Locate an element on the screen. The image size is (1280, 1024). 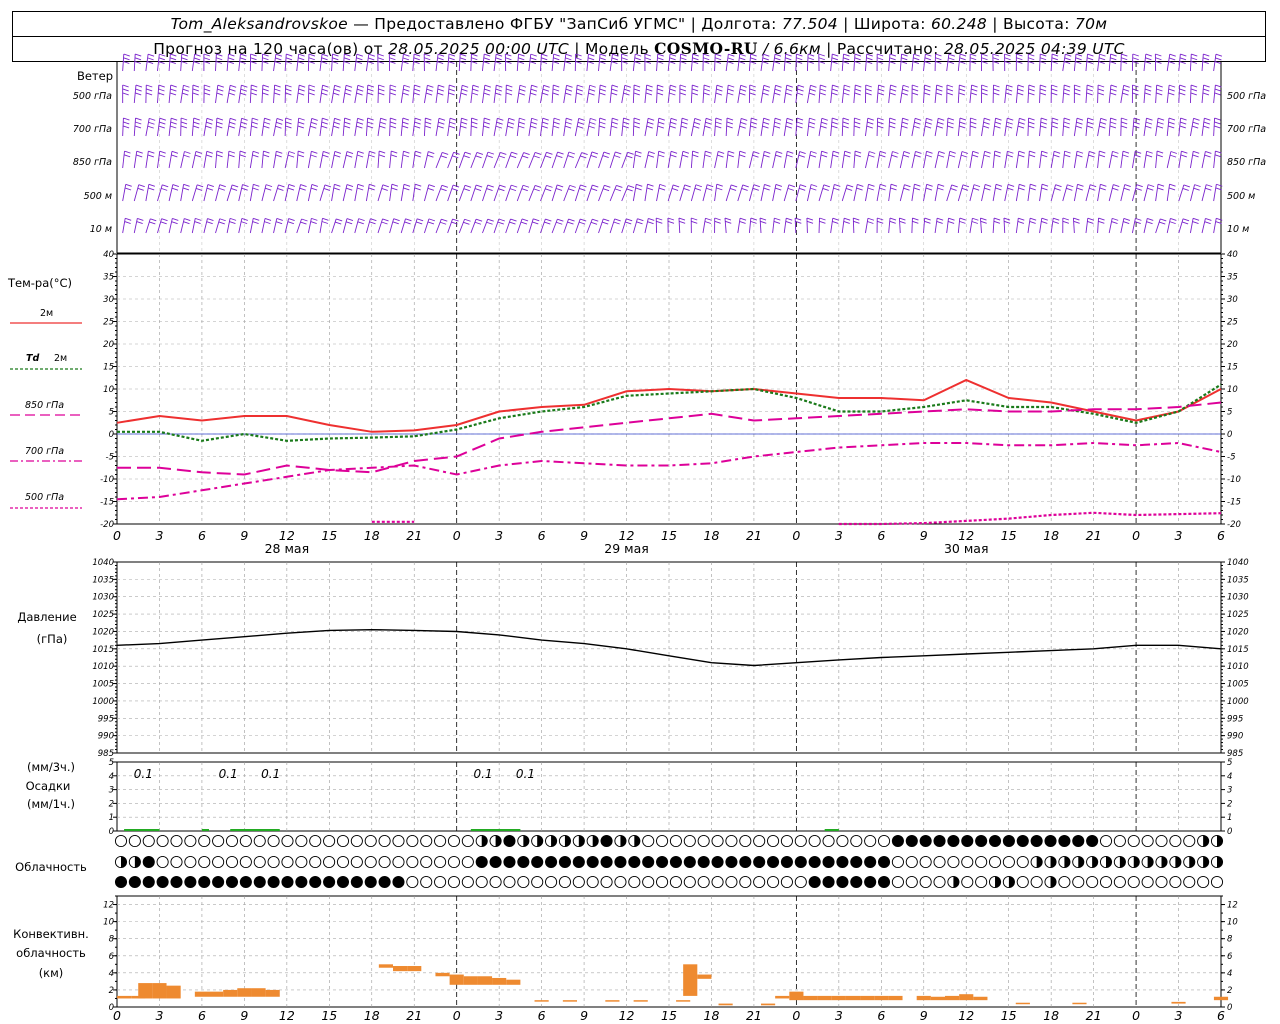
convective-cloud-bar is located at coordinates (704, 976).